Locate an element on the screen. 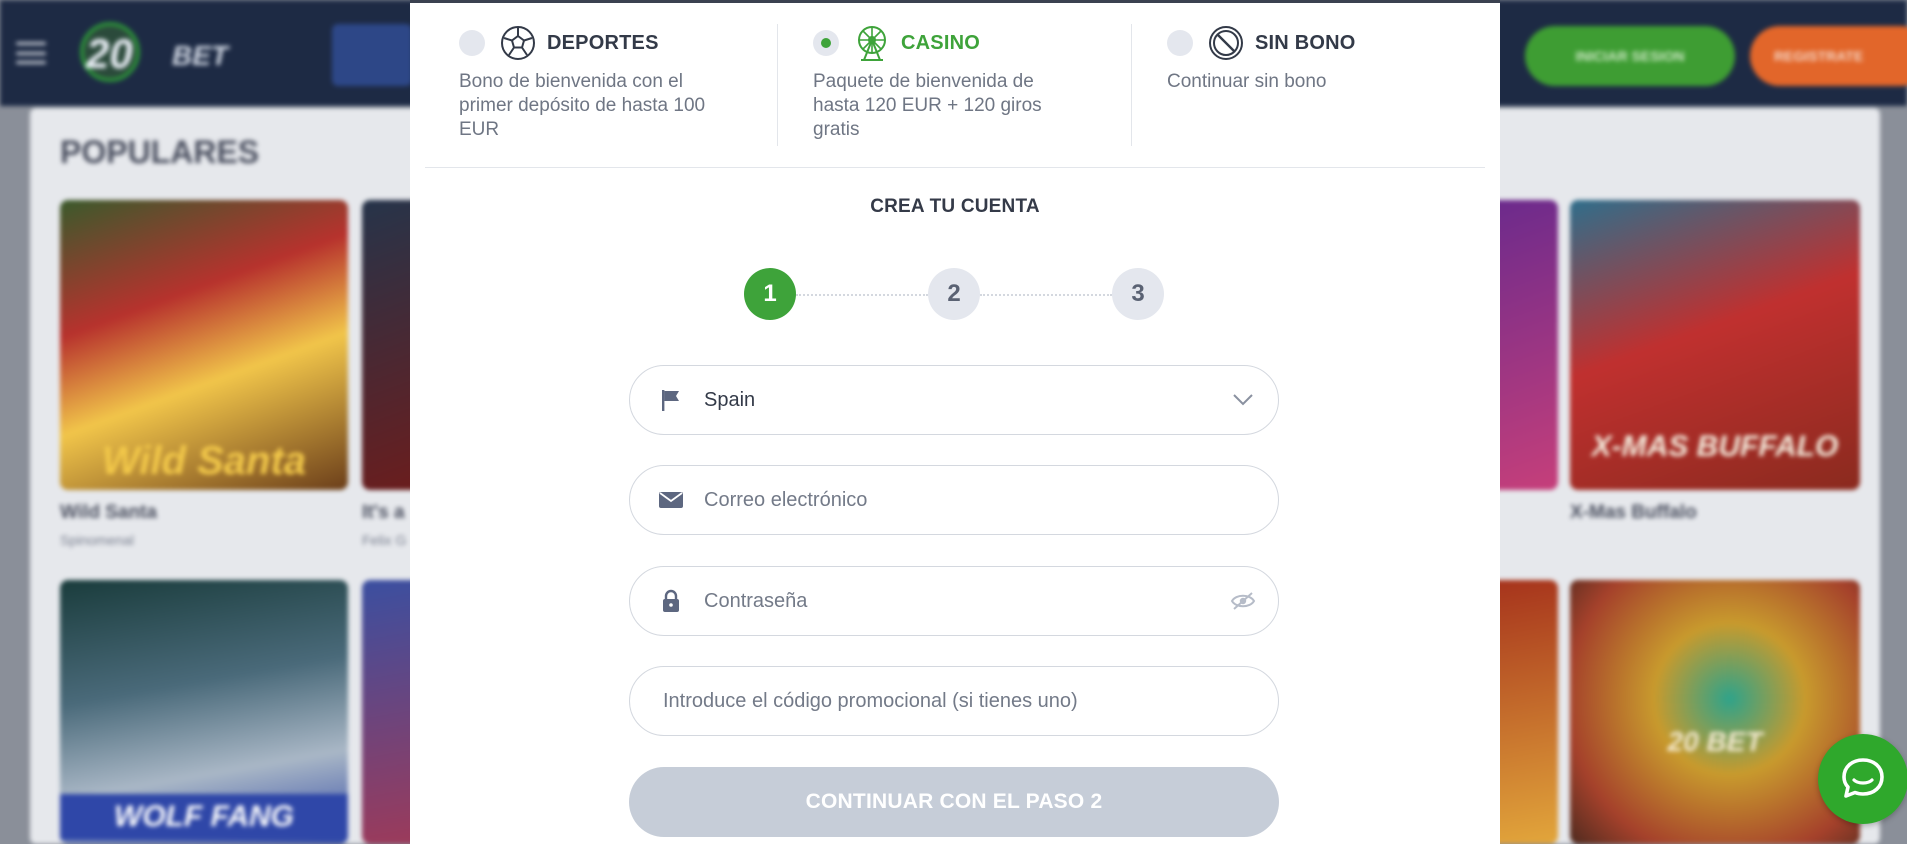 This screenshot has width=1907, height=844. bonus-description: Continuar sin bono is located at coordinates (1247, 81).